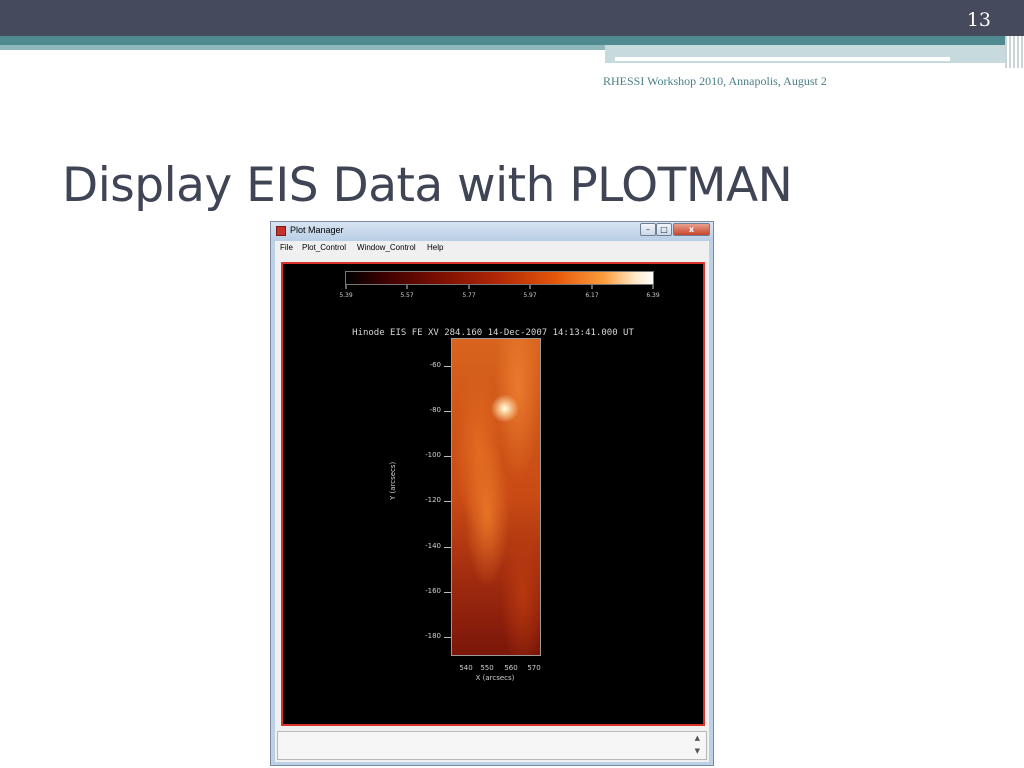 The width and height of the screenshot is (1024, 768). What do you see at coordinates (435, 365) in the screenshot?
I see `y-tick-label: -60` at bounding box center [435, 365].